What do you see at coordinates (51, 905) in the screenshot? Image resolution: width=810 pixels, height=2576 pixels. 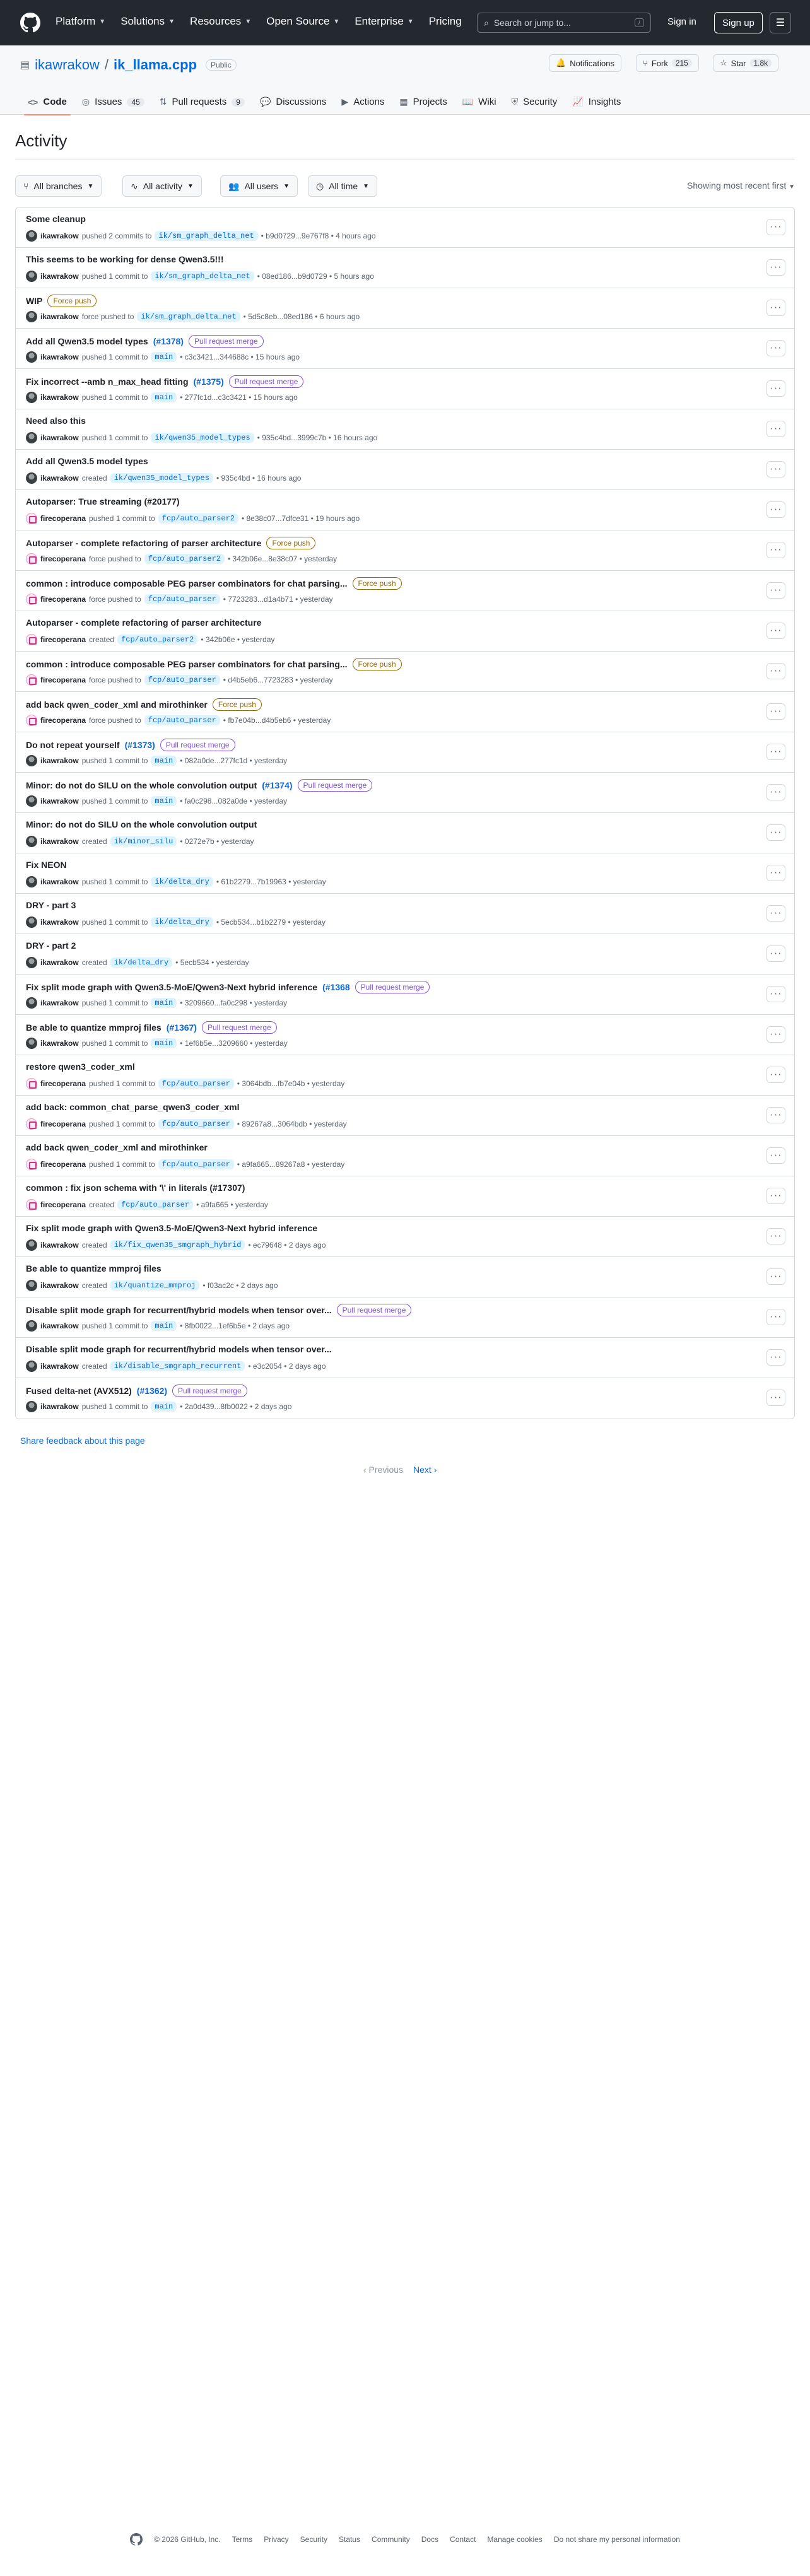 I see `commit-message-link: DRY - part 3` at bounding box center [51, 905].